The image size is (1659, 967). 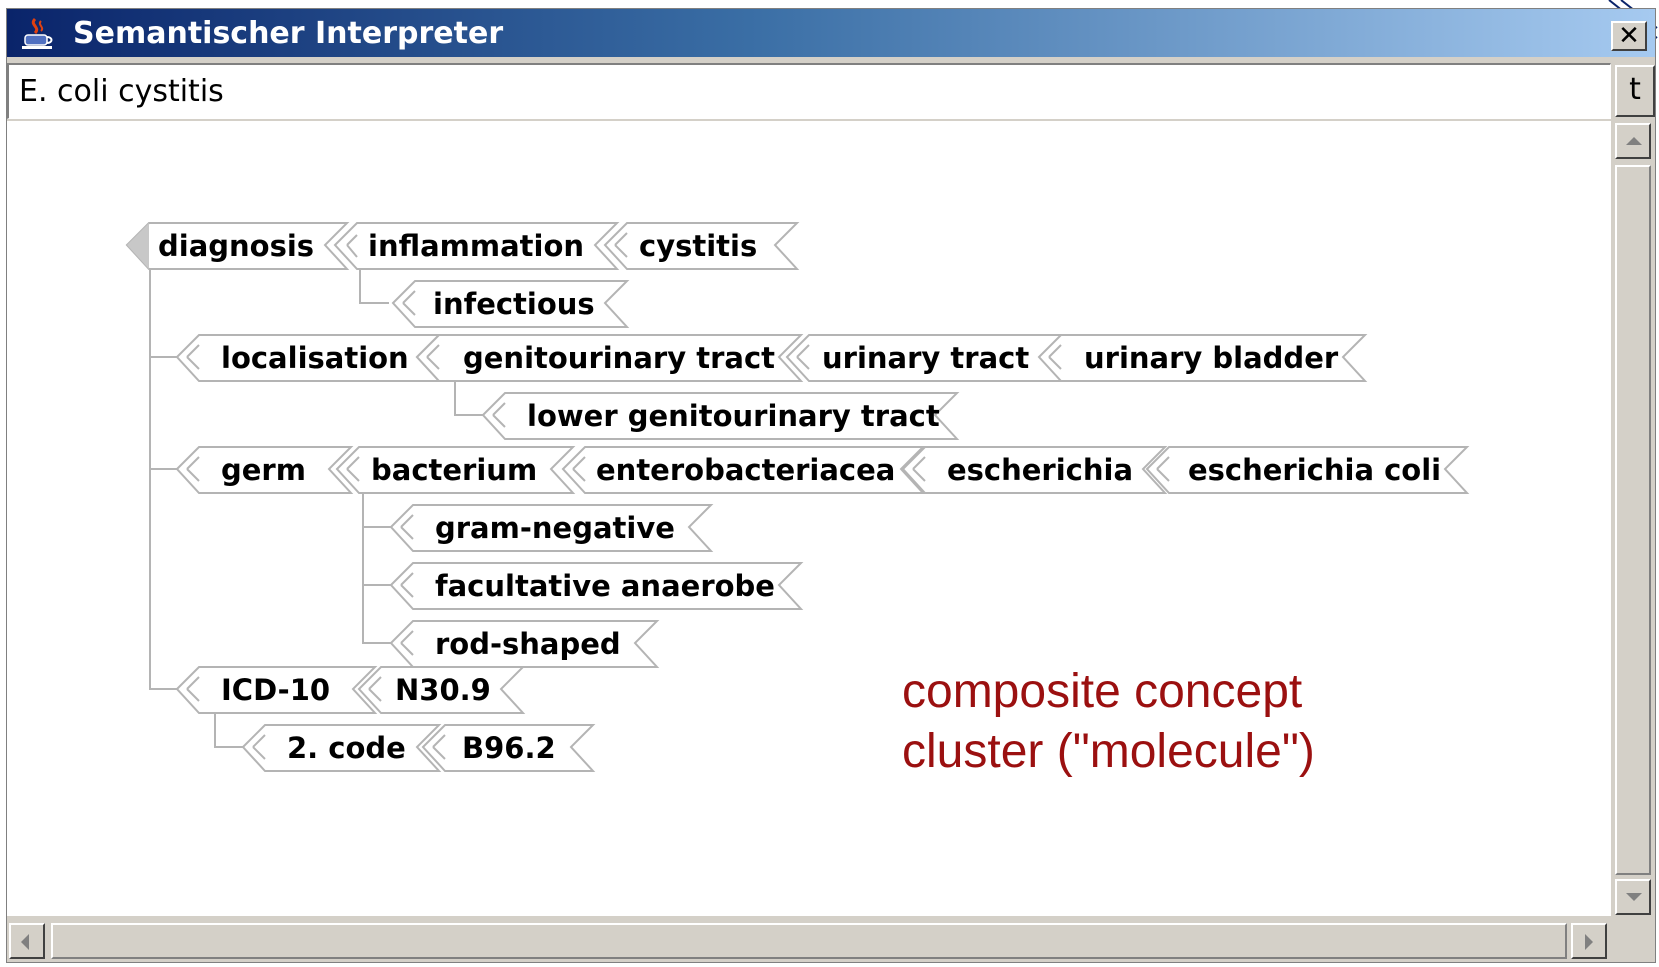 I want to click on scroll-right-button, so click(x=1589, y=941).